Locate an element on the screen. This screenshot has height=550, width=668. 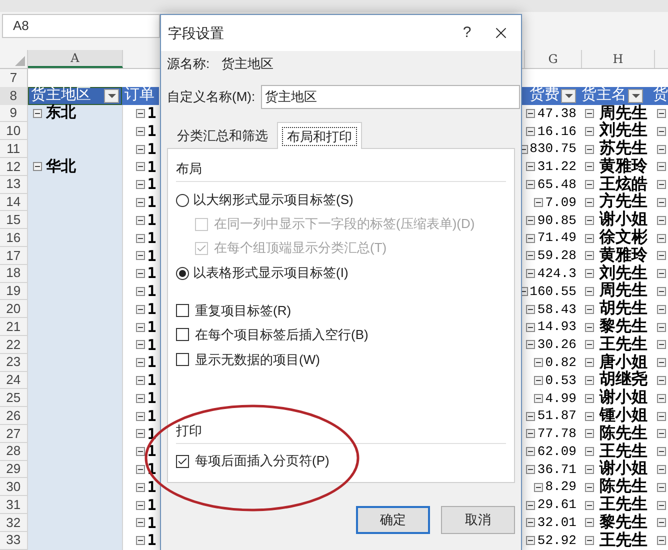
help-button: ? is located at coordinates (467, 33).